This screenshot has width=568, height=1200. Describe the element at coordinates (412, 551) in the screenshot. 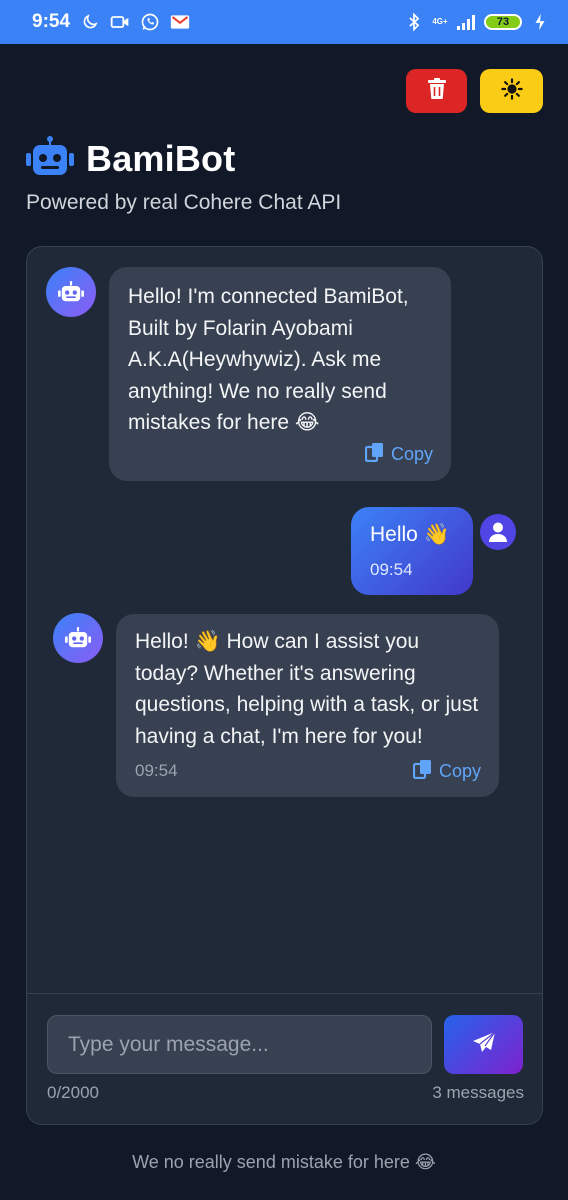

I see `user-message-bubble: Hello 👋 09:54` at that location.